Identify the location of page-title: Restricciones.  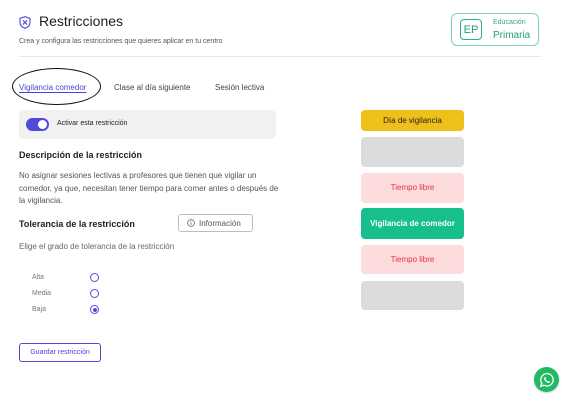
(81, 21).